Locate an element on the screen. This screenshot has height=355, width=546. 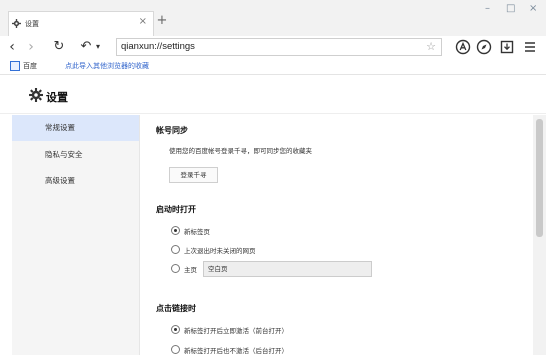
back-button: ‹ is located at coordinates (12, 47).